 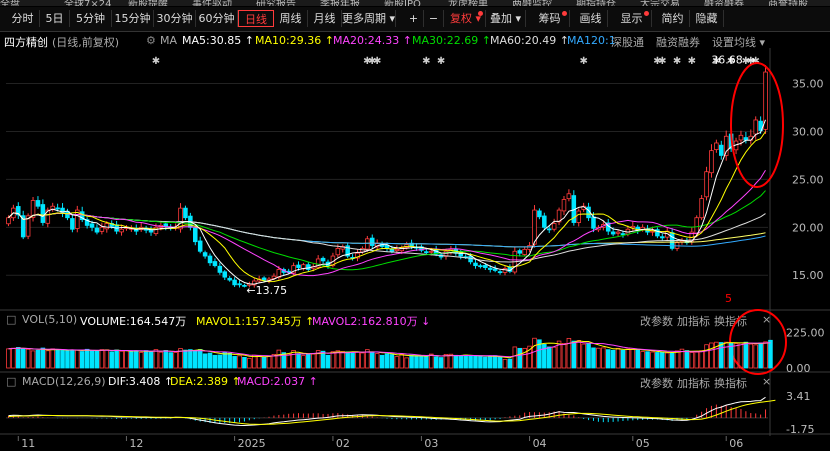 I want to click on x-tick-label: 04, so click(x=540, y=443).